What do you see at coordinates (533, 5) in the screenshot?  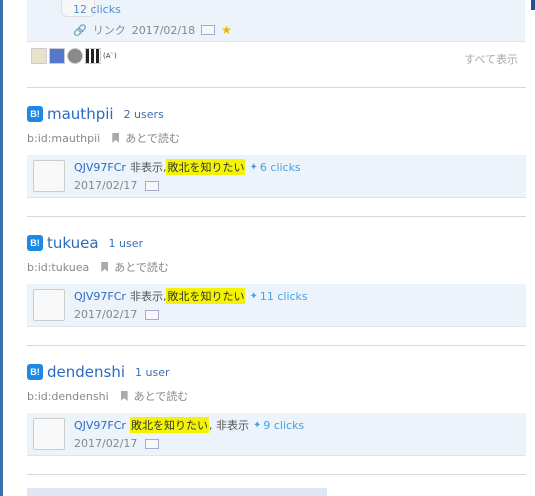 I see `right-edge-line` at bounding box center [533, 5].